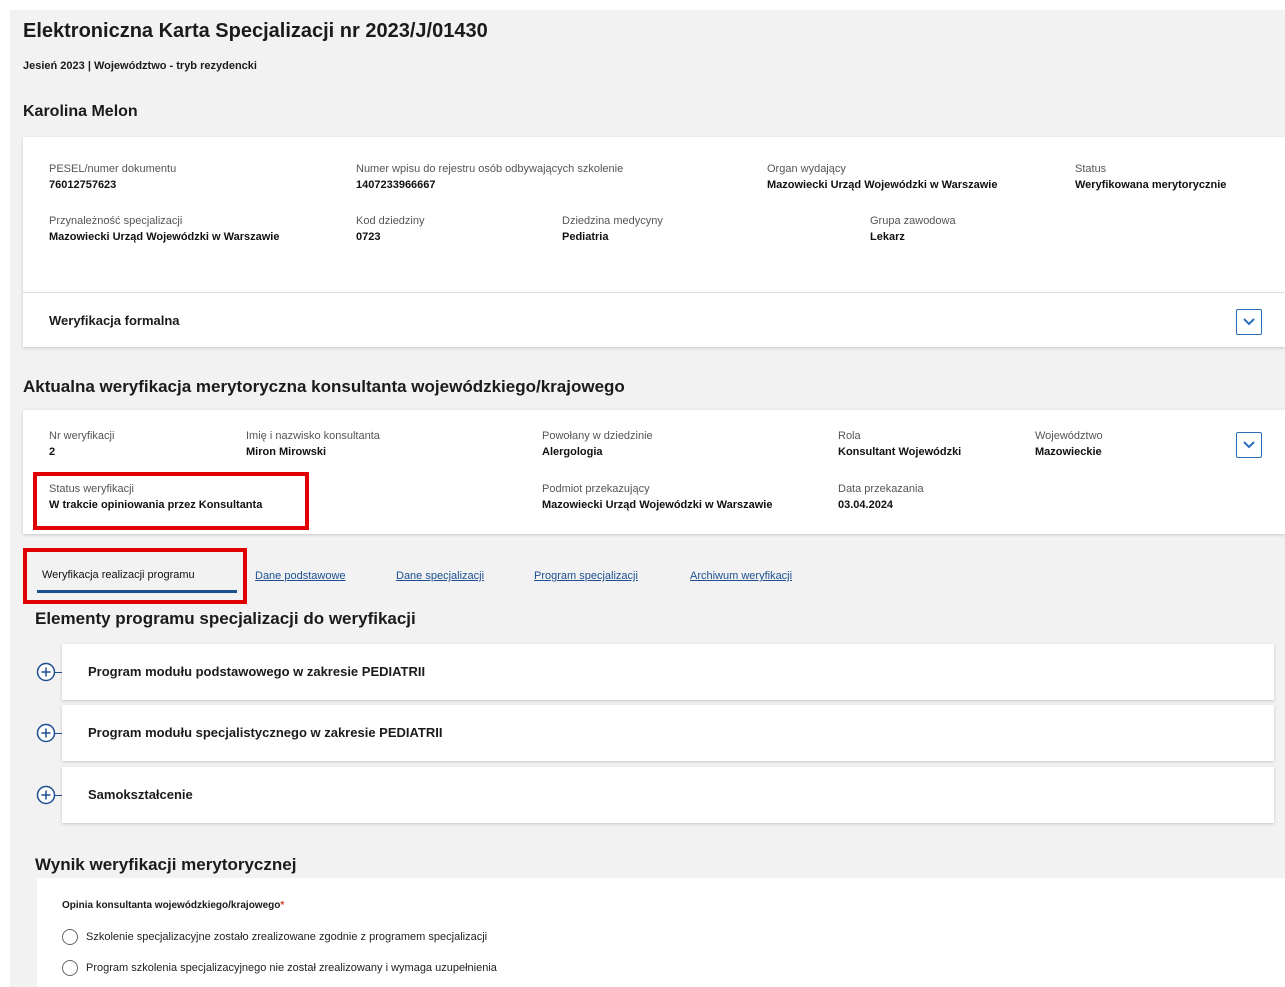 This screenshot has height=987, width=1285. I want to click on transfer-date-field: Data przekazania 03.04.2024, so click(881, 497).